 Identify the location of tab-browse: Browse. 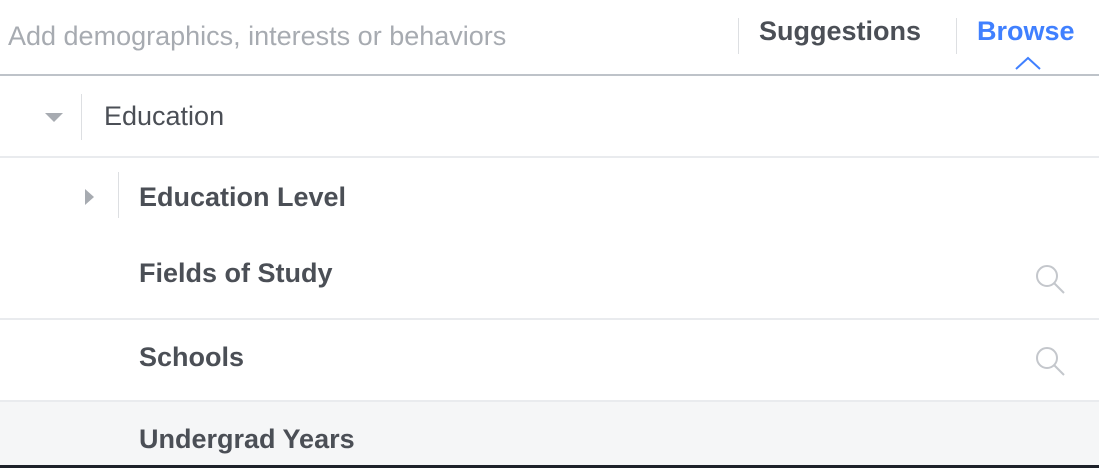
(1026, 31).